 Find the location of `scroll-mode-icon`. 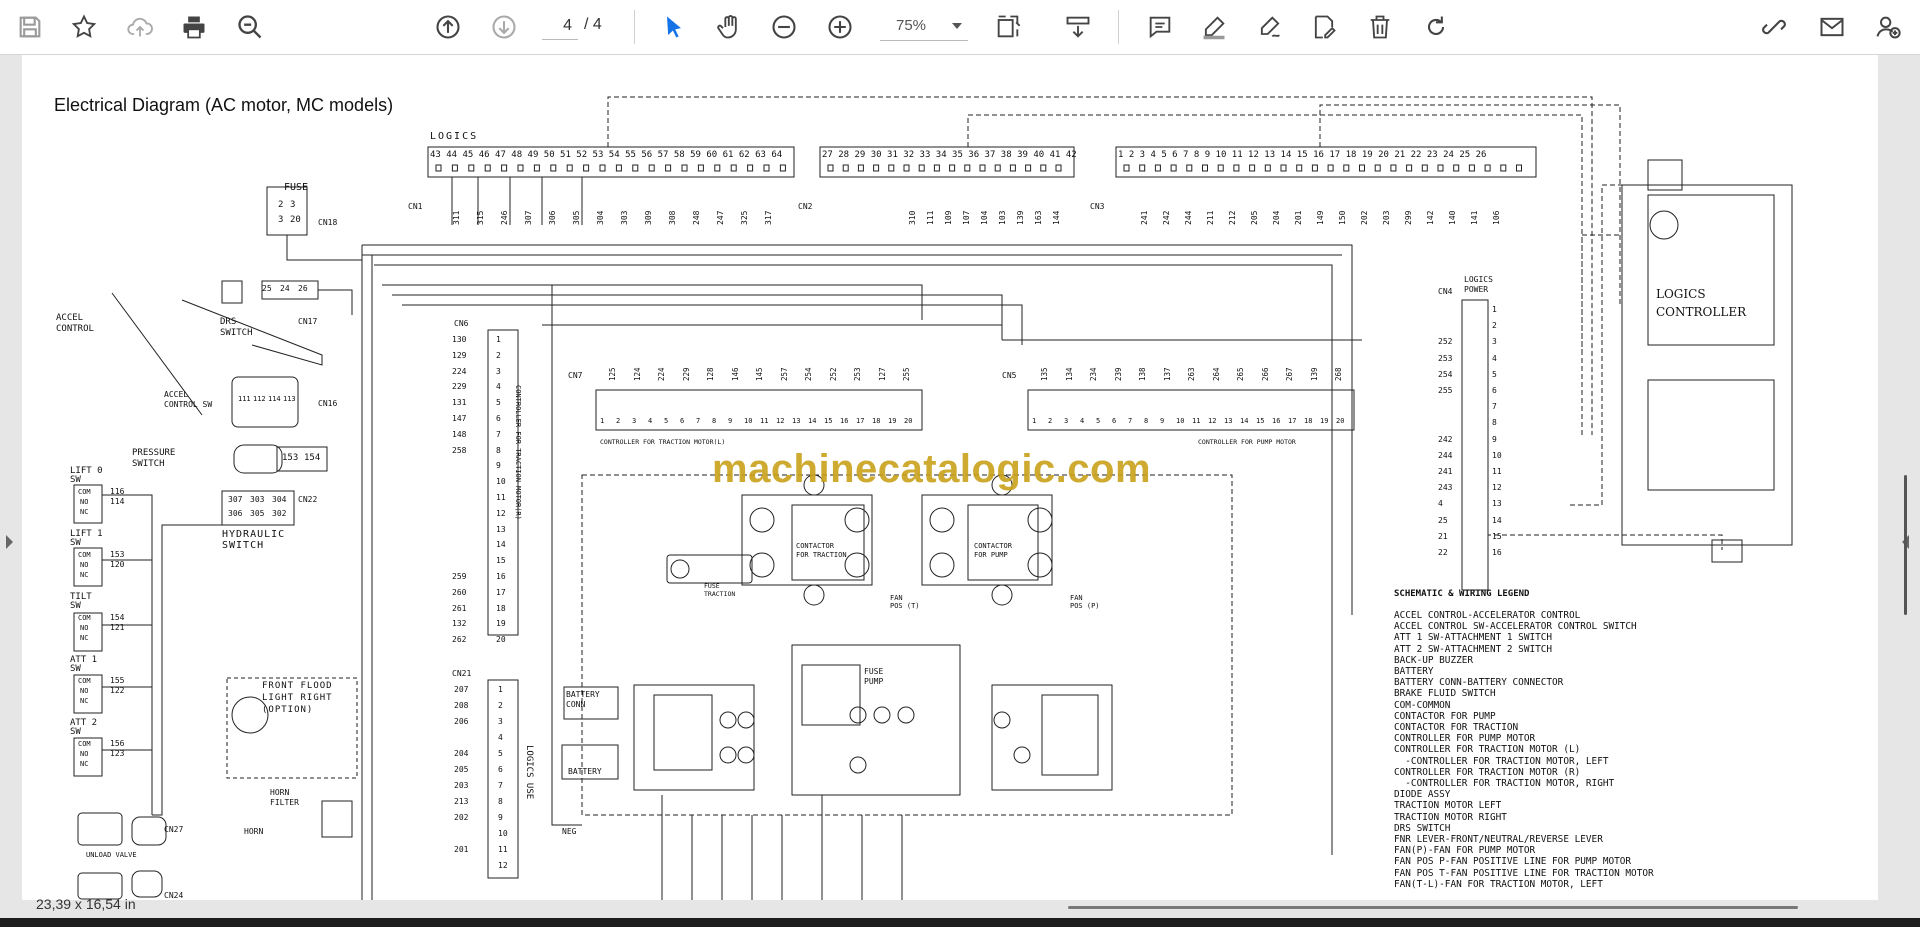

scroll-mode-icon is located at coordinates (1078, 27).